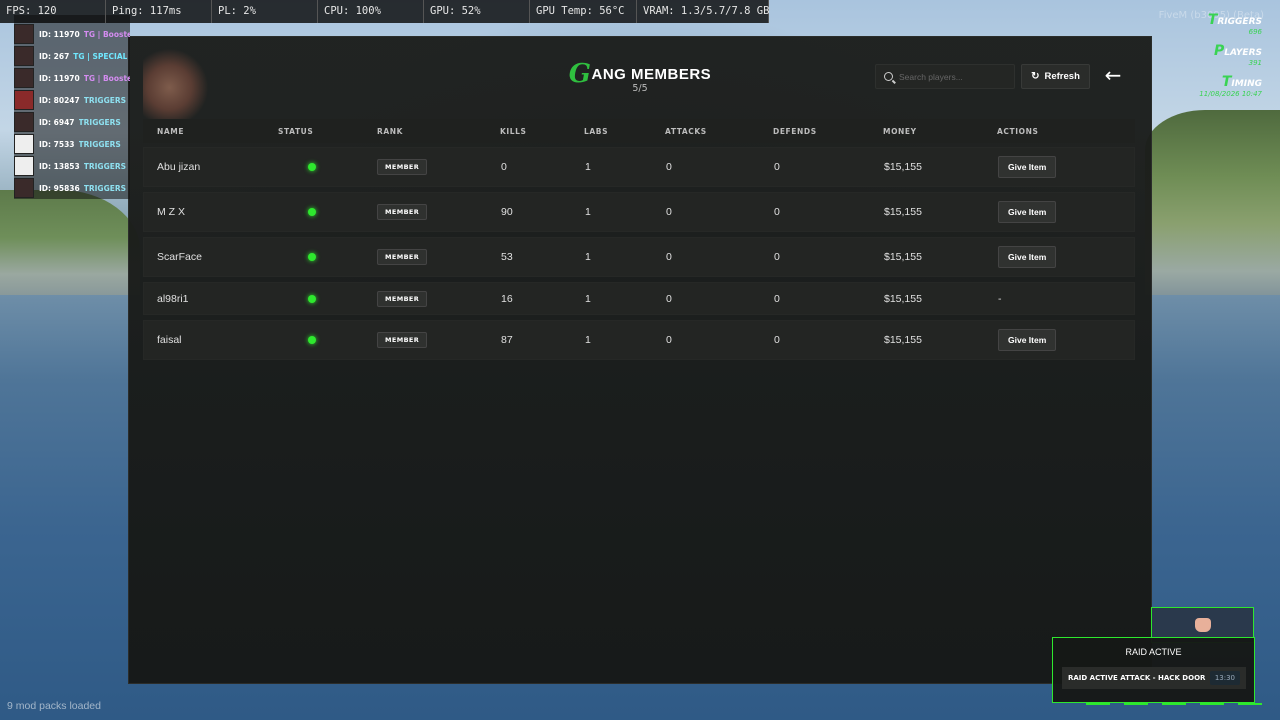 This screenshot has height=720, width=1280. I want to click on col-status: STATUS, so click(296, 131).